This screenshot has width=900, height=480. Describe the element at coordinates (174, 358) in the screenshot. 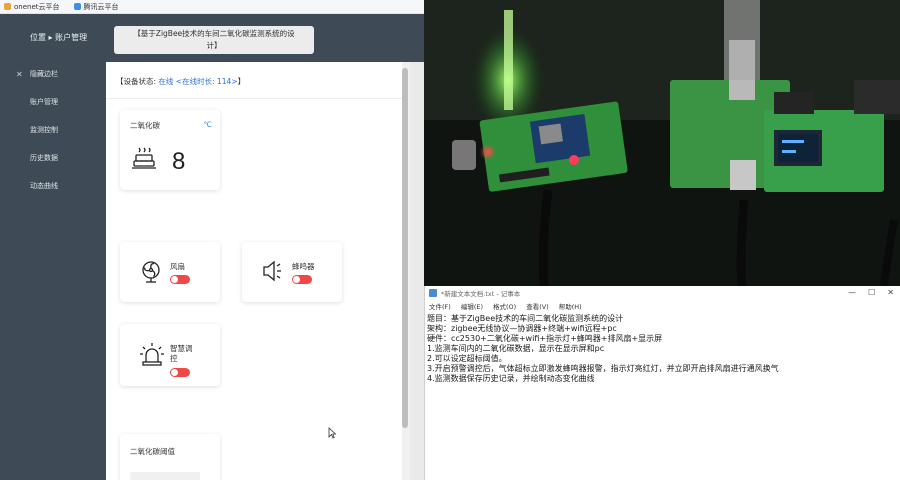

I see `smart-control-label-line2: 控` at that location.